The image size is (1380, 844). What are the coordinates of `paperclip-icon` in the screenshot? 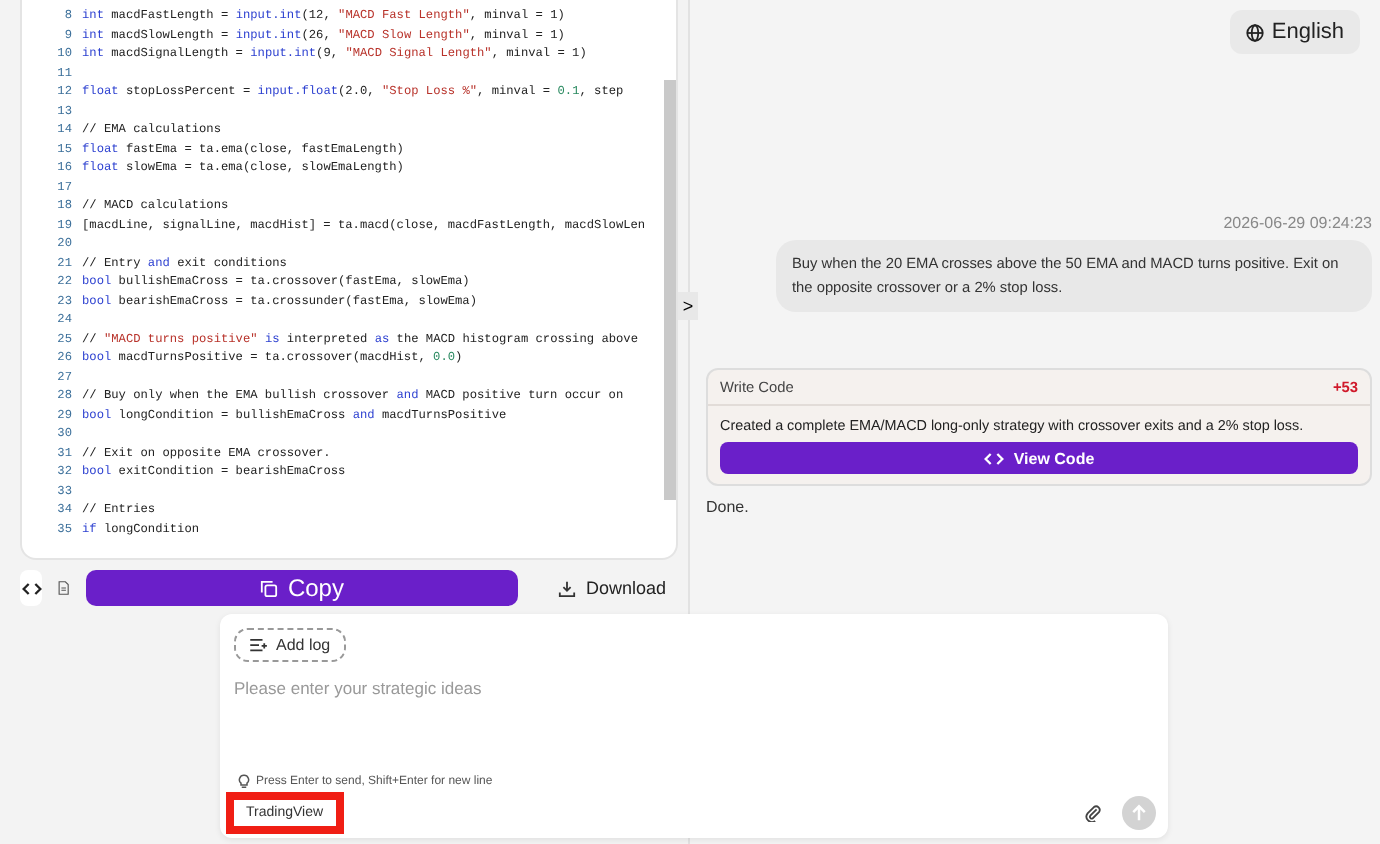 It's located at (1093, 812).